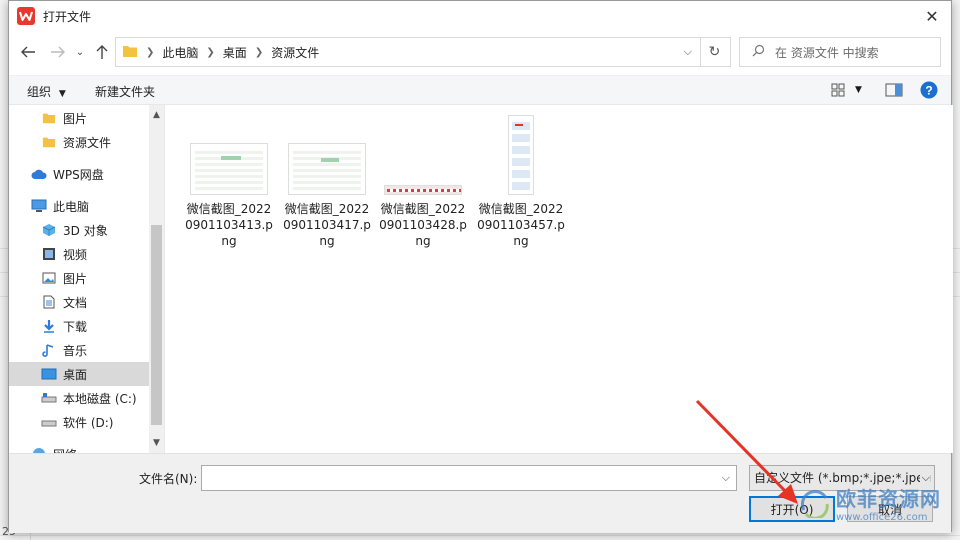  I want to click on file-name: 微信截图_20220901103413.png, so click(229, 225).